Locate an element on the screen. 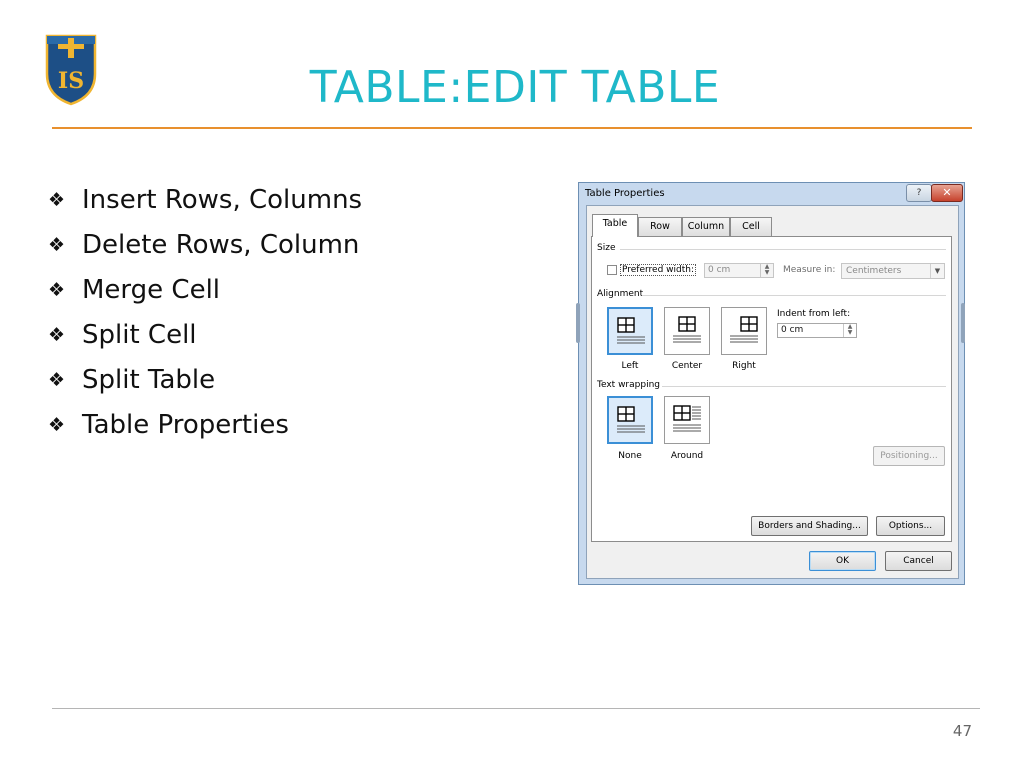 Image resolution: width=1024 pixels, height=768 pixels. bullet-text: Delete Rows, Column is located at coordinates (221, 245).